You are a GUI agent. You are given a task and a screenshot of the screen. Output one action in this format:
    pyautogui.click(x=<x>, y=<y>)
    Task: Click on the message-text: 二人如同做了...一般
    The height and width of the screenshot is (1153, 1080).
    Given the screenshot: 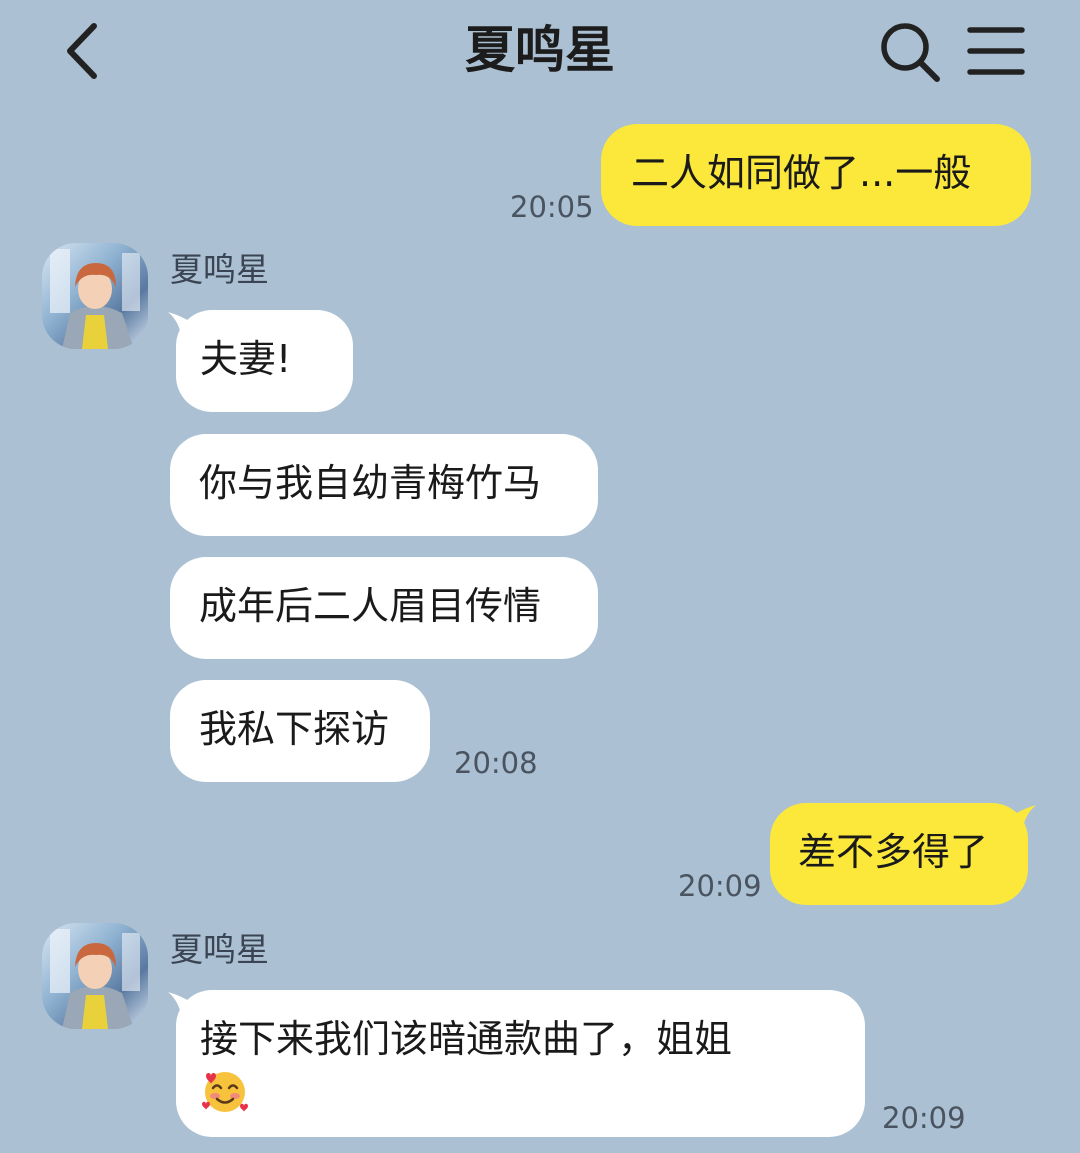 What is the action you would take?
    pyautogui.click(x=801, y=173)
    